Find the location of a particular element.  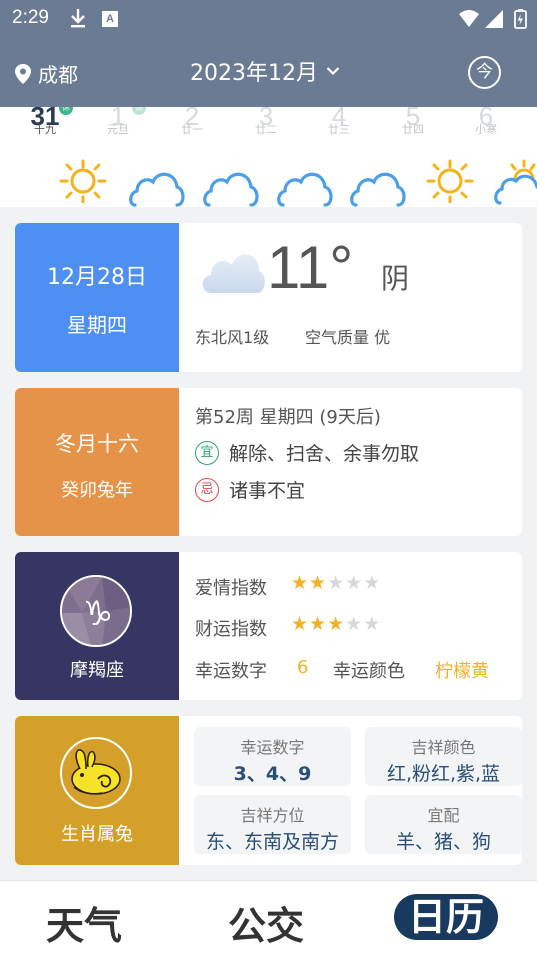

wind-info: 东北风1级 is located at coordinates (232, 337).